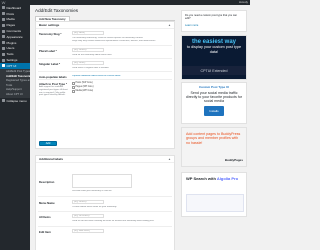 Image resolution: width=320 pixels, height=250 pixels. I want to click on media-icon, so click(3, 19).